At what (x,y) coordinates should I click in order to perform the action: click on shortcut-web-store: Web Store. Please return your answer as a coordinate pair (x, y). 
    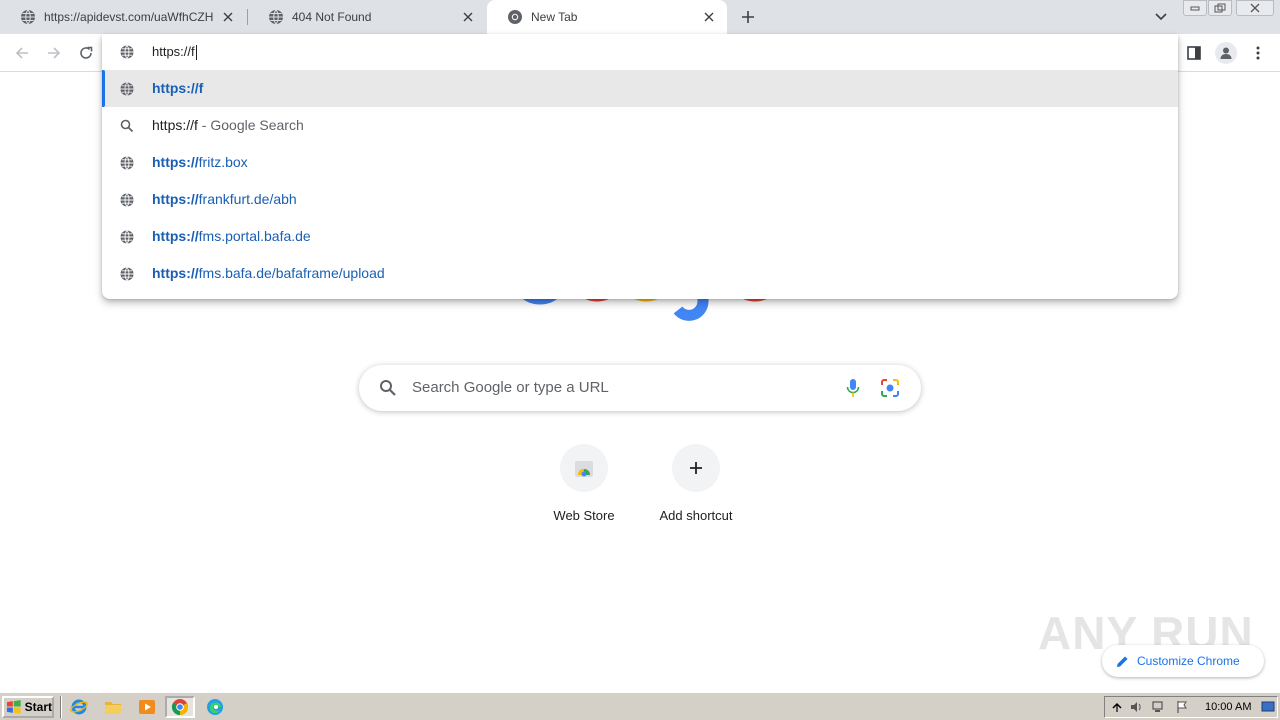
    Looking at the image, I should click on (584, 489).